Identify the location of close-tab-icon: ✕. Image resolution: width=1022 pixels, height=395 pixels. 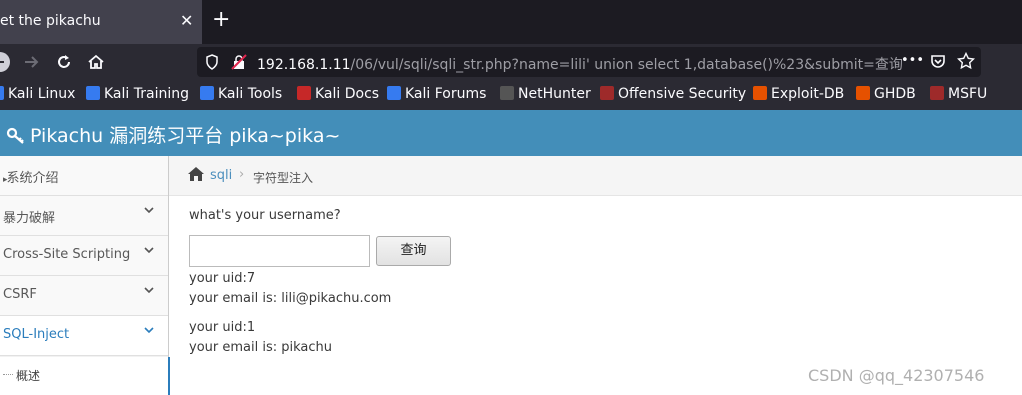
(186, 20).